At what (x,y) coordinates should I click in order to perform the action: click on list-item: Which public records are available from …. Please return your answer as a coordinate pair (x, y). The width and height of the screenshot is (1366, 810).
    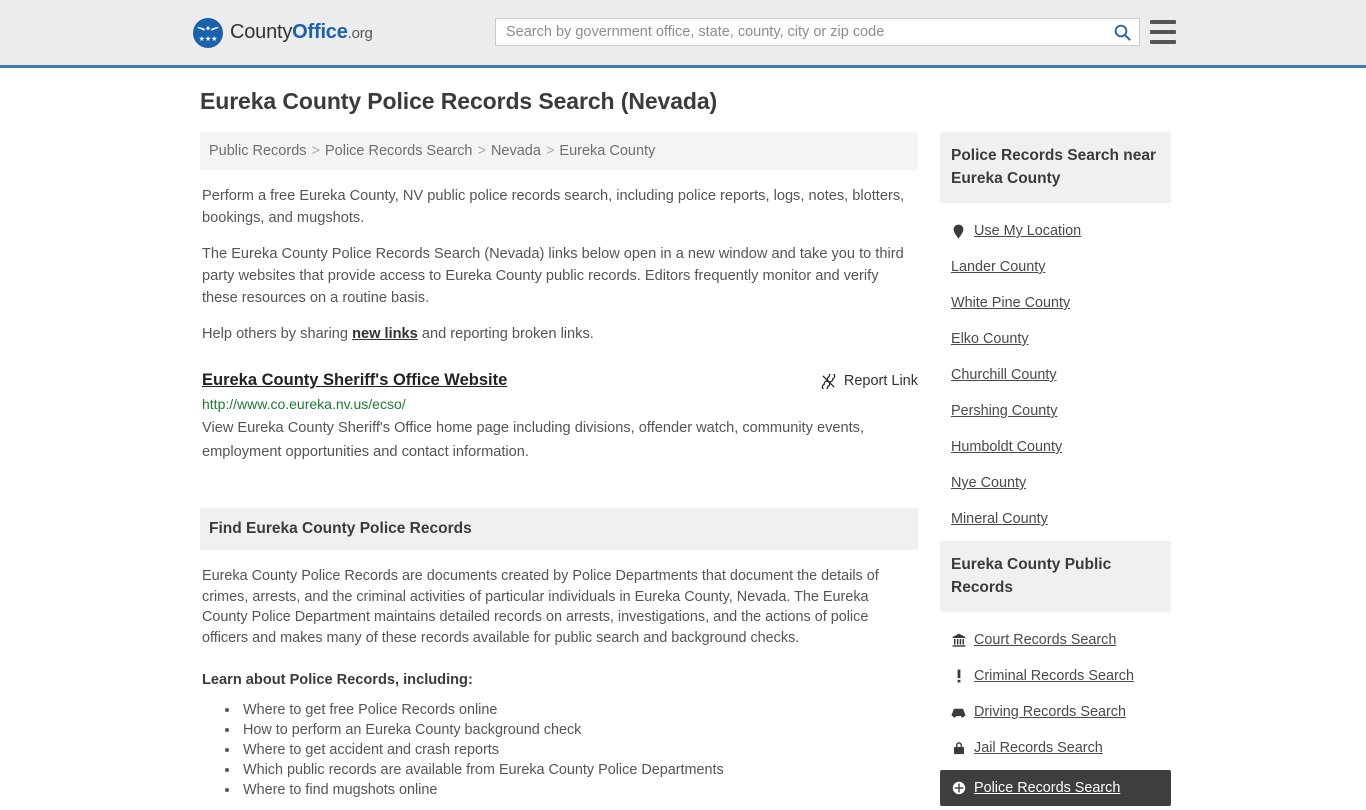
    Looking at the image, I should click on (570, 770).